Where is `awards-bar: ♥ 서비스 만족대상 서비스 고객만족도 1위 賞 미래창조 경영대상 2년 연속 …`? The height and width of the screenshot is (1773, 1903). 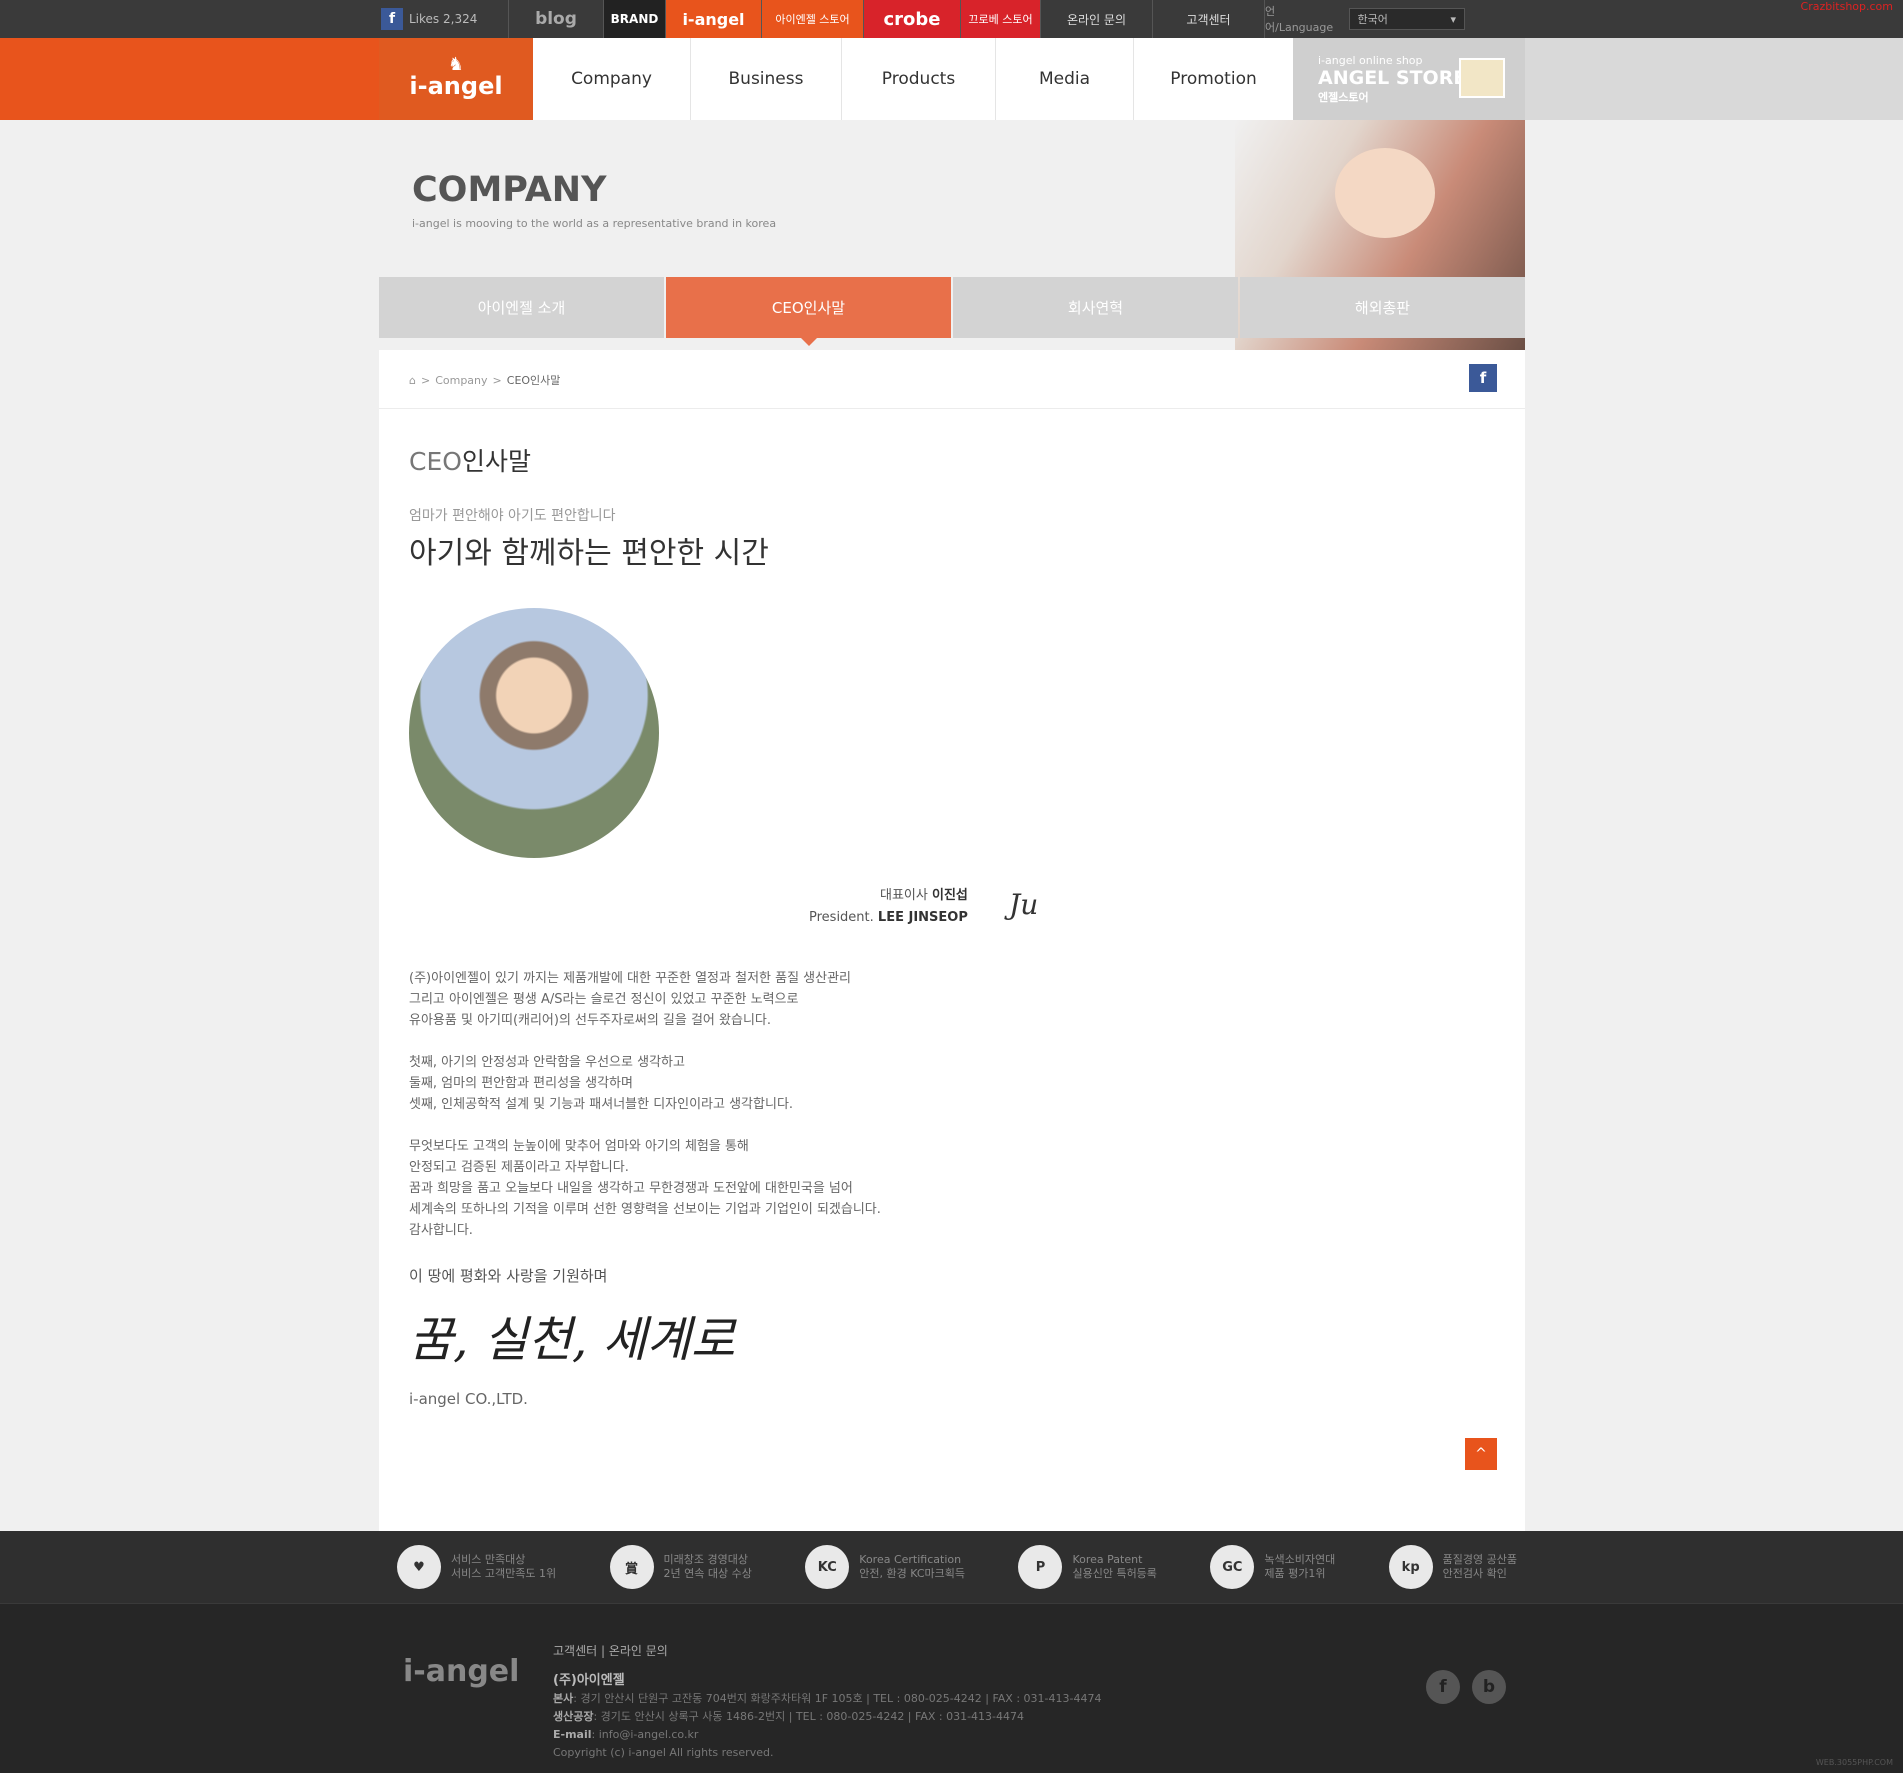
awards-bar: ♥ 서비스 만족대상 서비스 고객만족도 1위 賞 미래창조 경영대상 2년 연속 … is located at coordinates (951, 1567).